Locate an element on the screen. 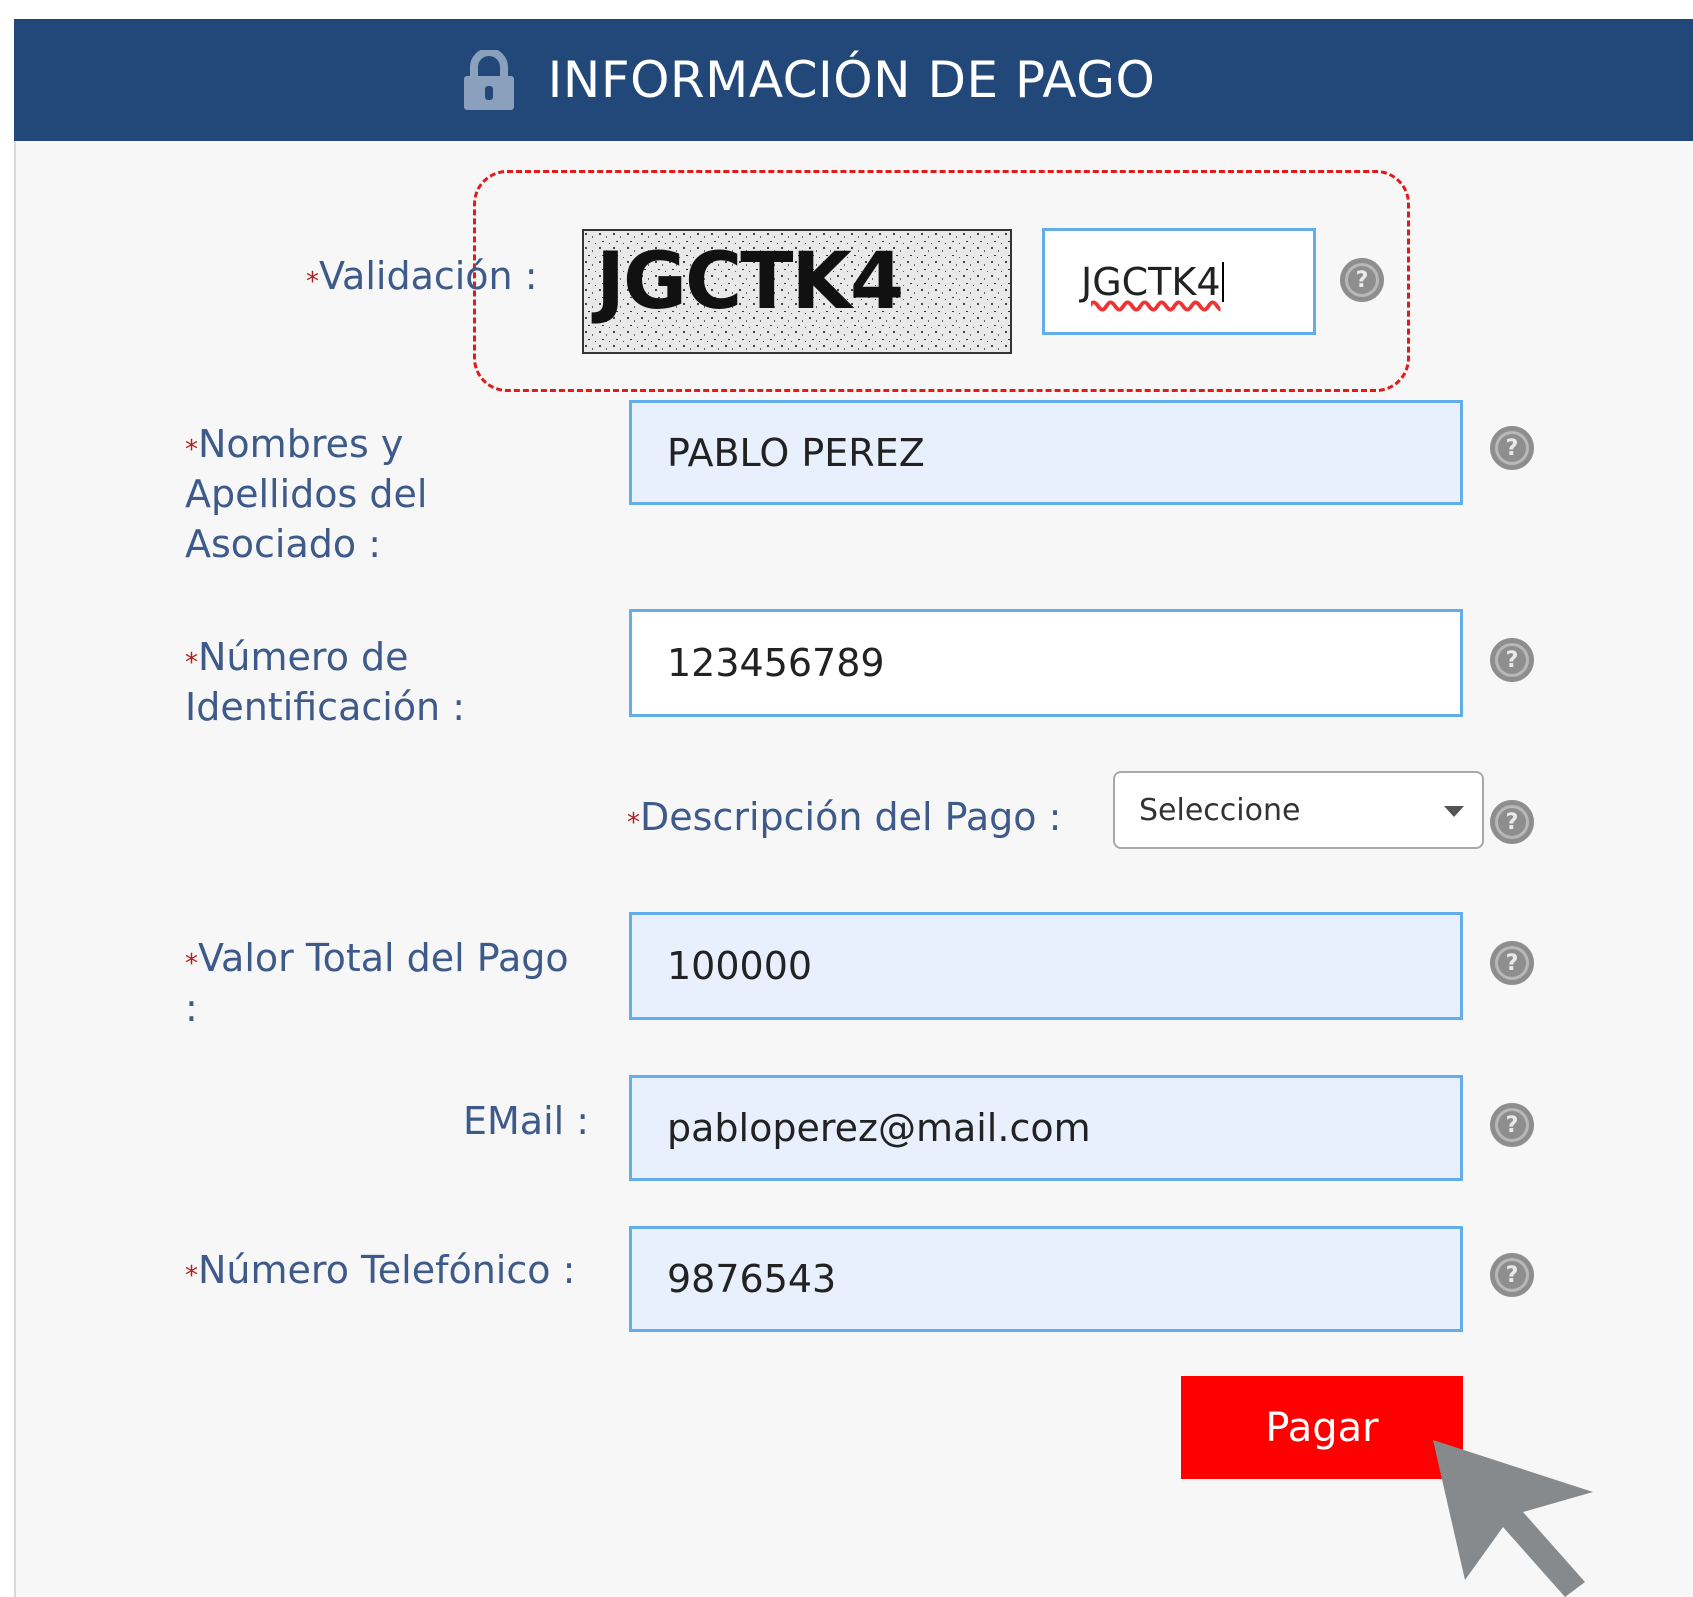  id-label: *Número de Identificación : is located at coordinates (325, 682).